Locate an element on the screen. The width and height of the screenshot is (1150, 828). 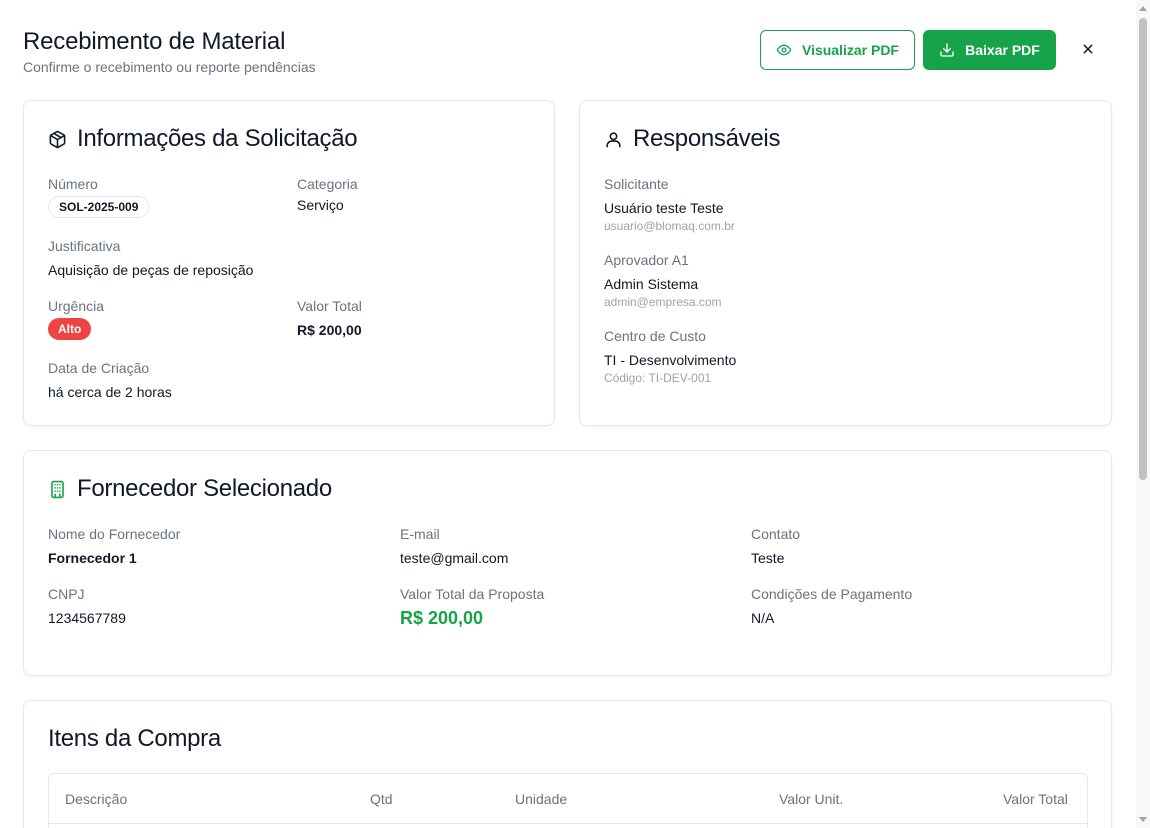
eye-icon is located at coordinates (784, 50).